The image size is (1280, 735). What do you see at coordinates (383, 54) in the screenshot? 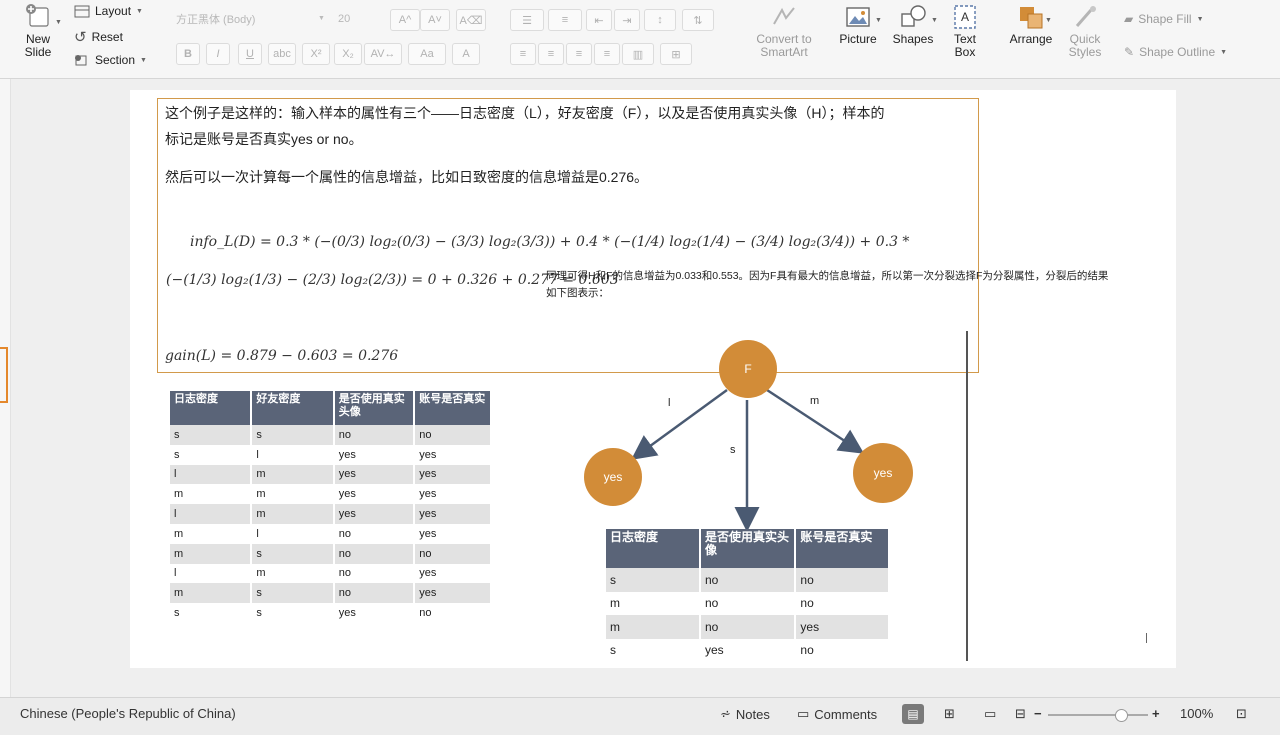
I see `character-spacing-icon: AV↔` at bounding box center [383, 54].